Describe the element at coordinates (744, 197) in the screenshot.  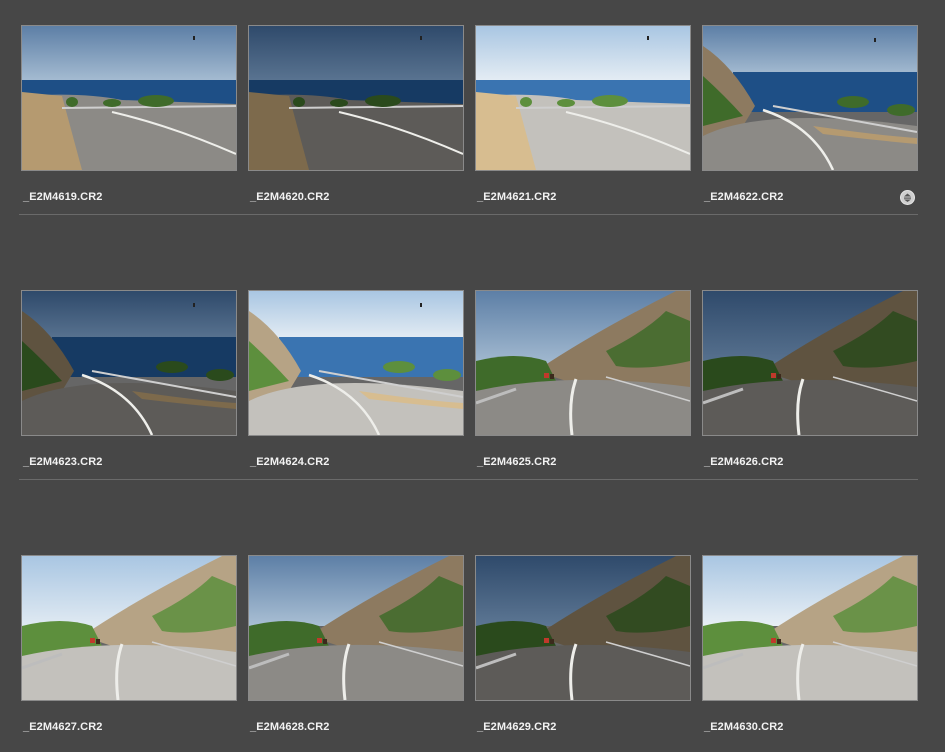
I see `thumbnail-filename: _E2M4622.CR2` at that location.